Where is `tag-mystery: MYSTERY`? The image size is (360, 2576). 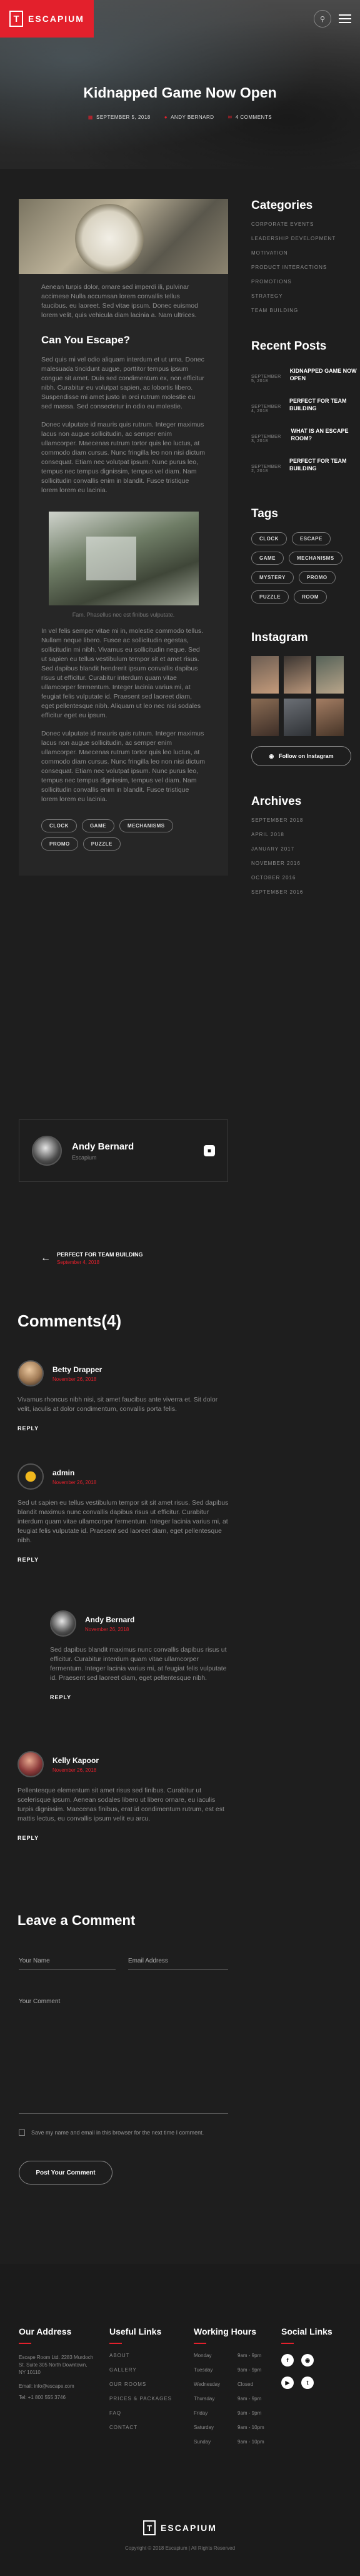 tag-mystery: MYSTERY is located at coordinates (272, 578).